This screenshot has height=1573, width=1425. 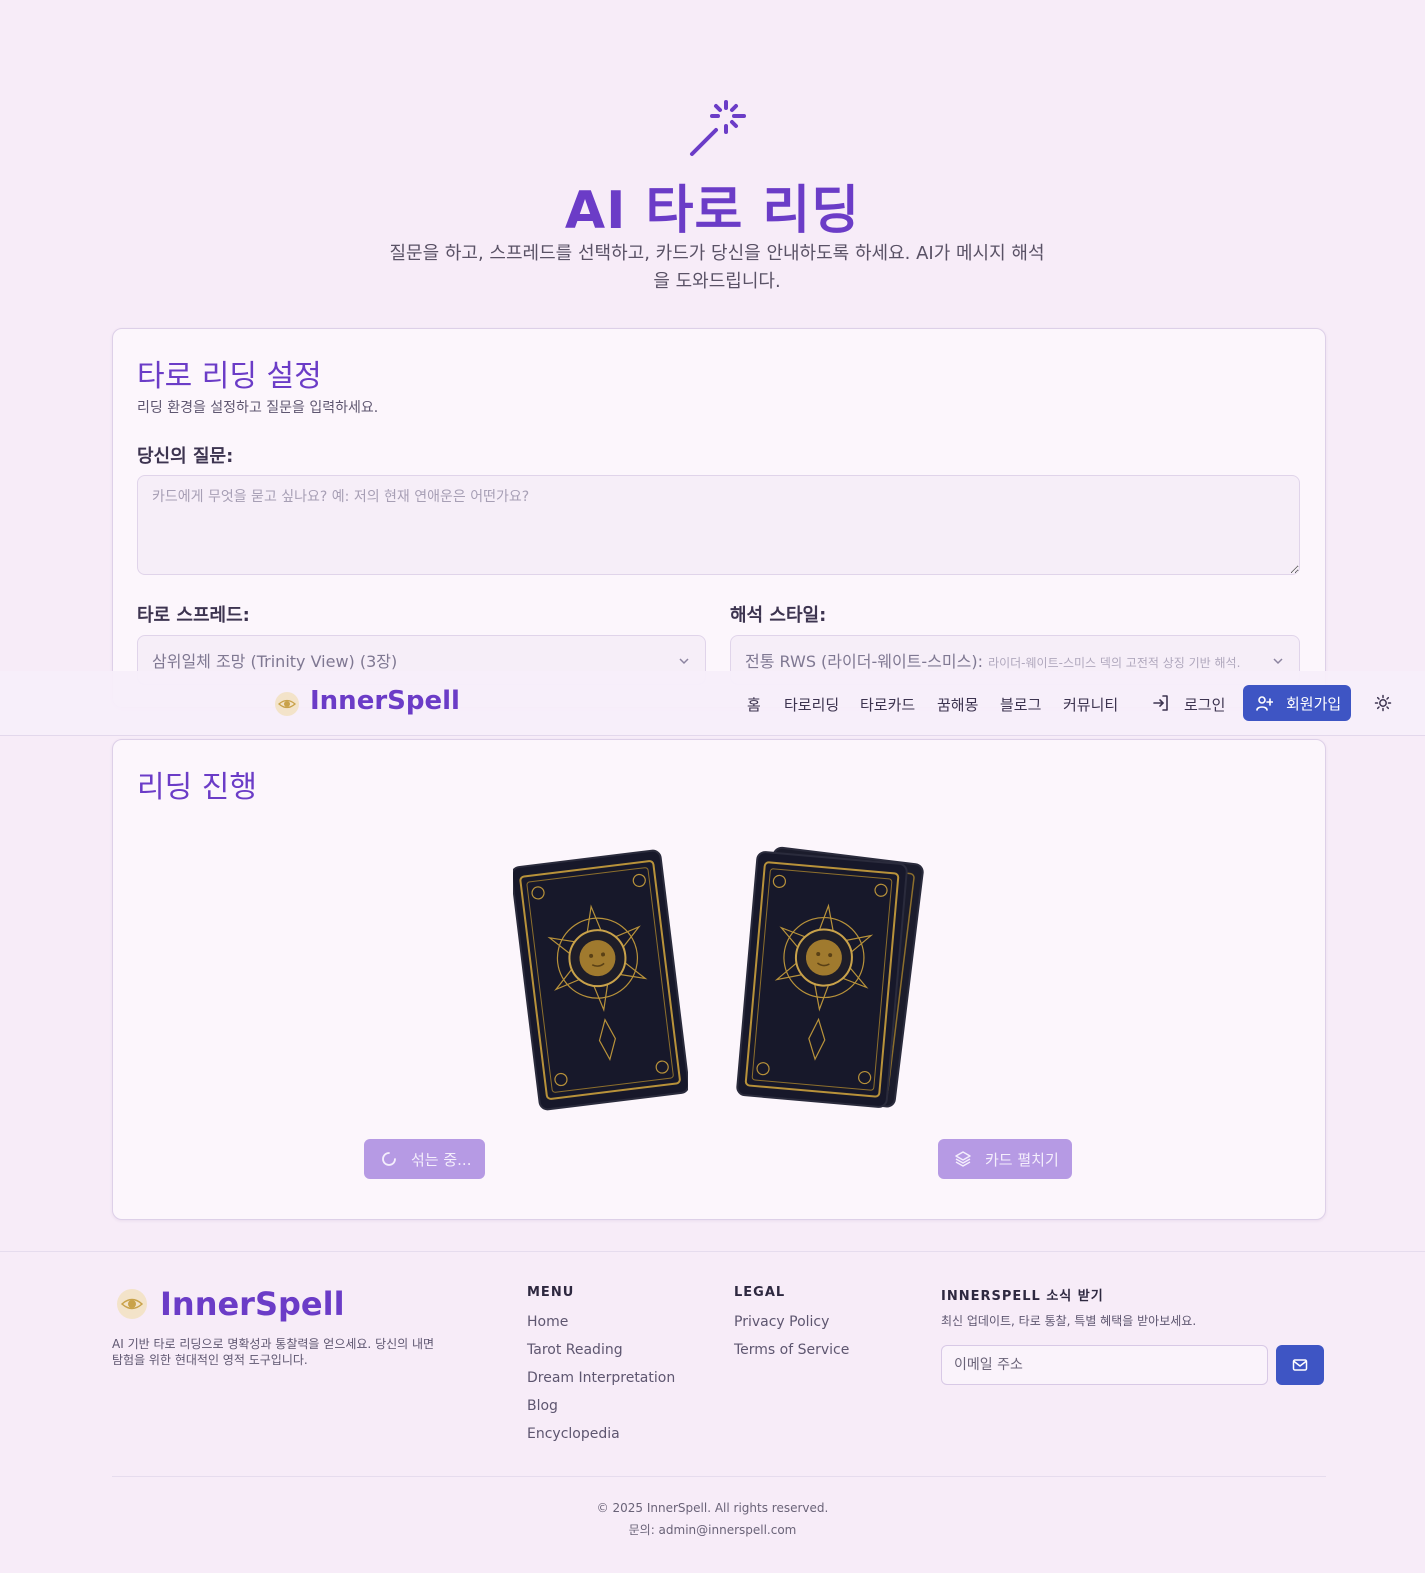 I want to click on footer-link-encyclopedia: Encyclopedia, so click(x=573, y=1434).